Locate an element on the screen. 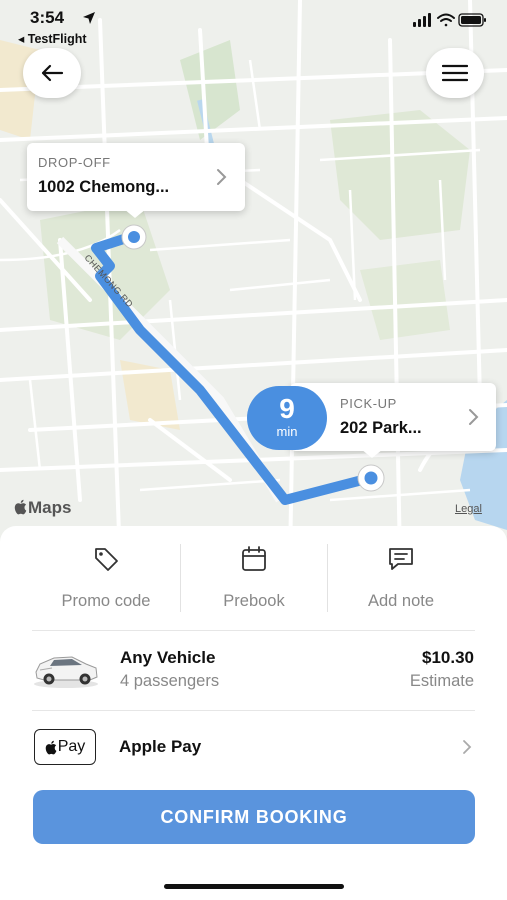 This screenshot has width=507, height=900. payment-method-name: Apple Pay is located at coordinates (160, 746).